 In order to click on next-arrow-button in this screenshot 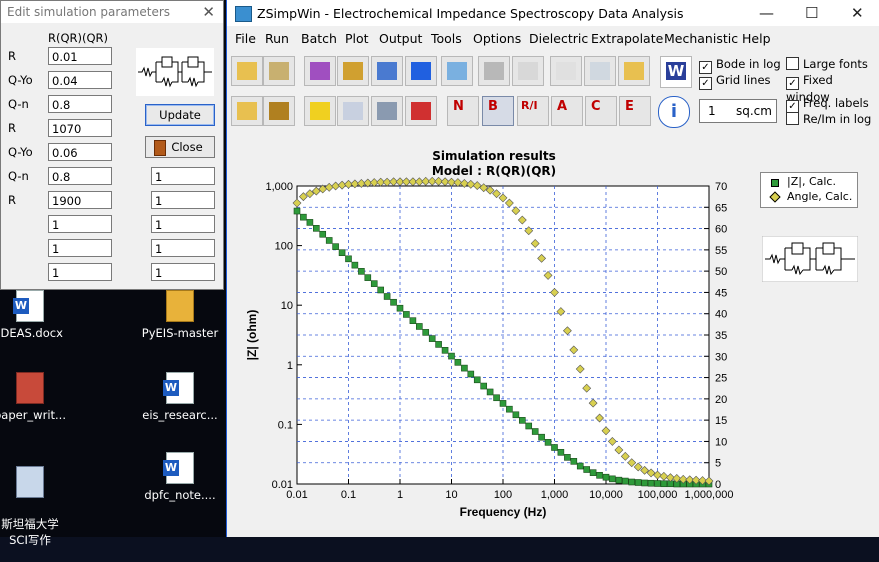, I will do `click(421, 71)`.